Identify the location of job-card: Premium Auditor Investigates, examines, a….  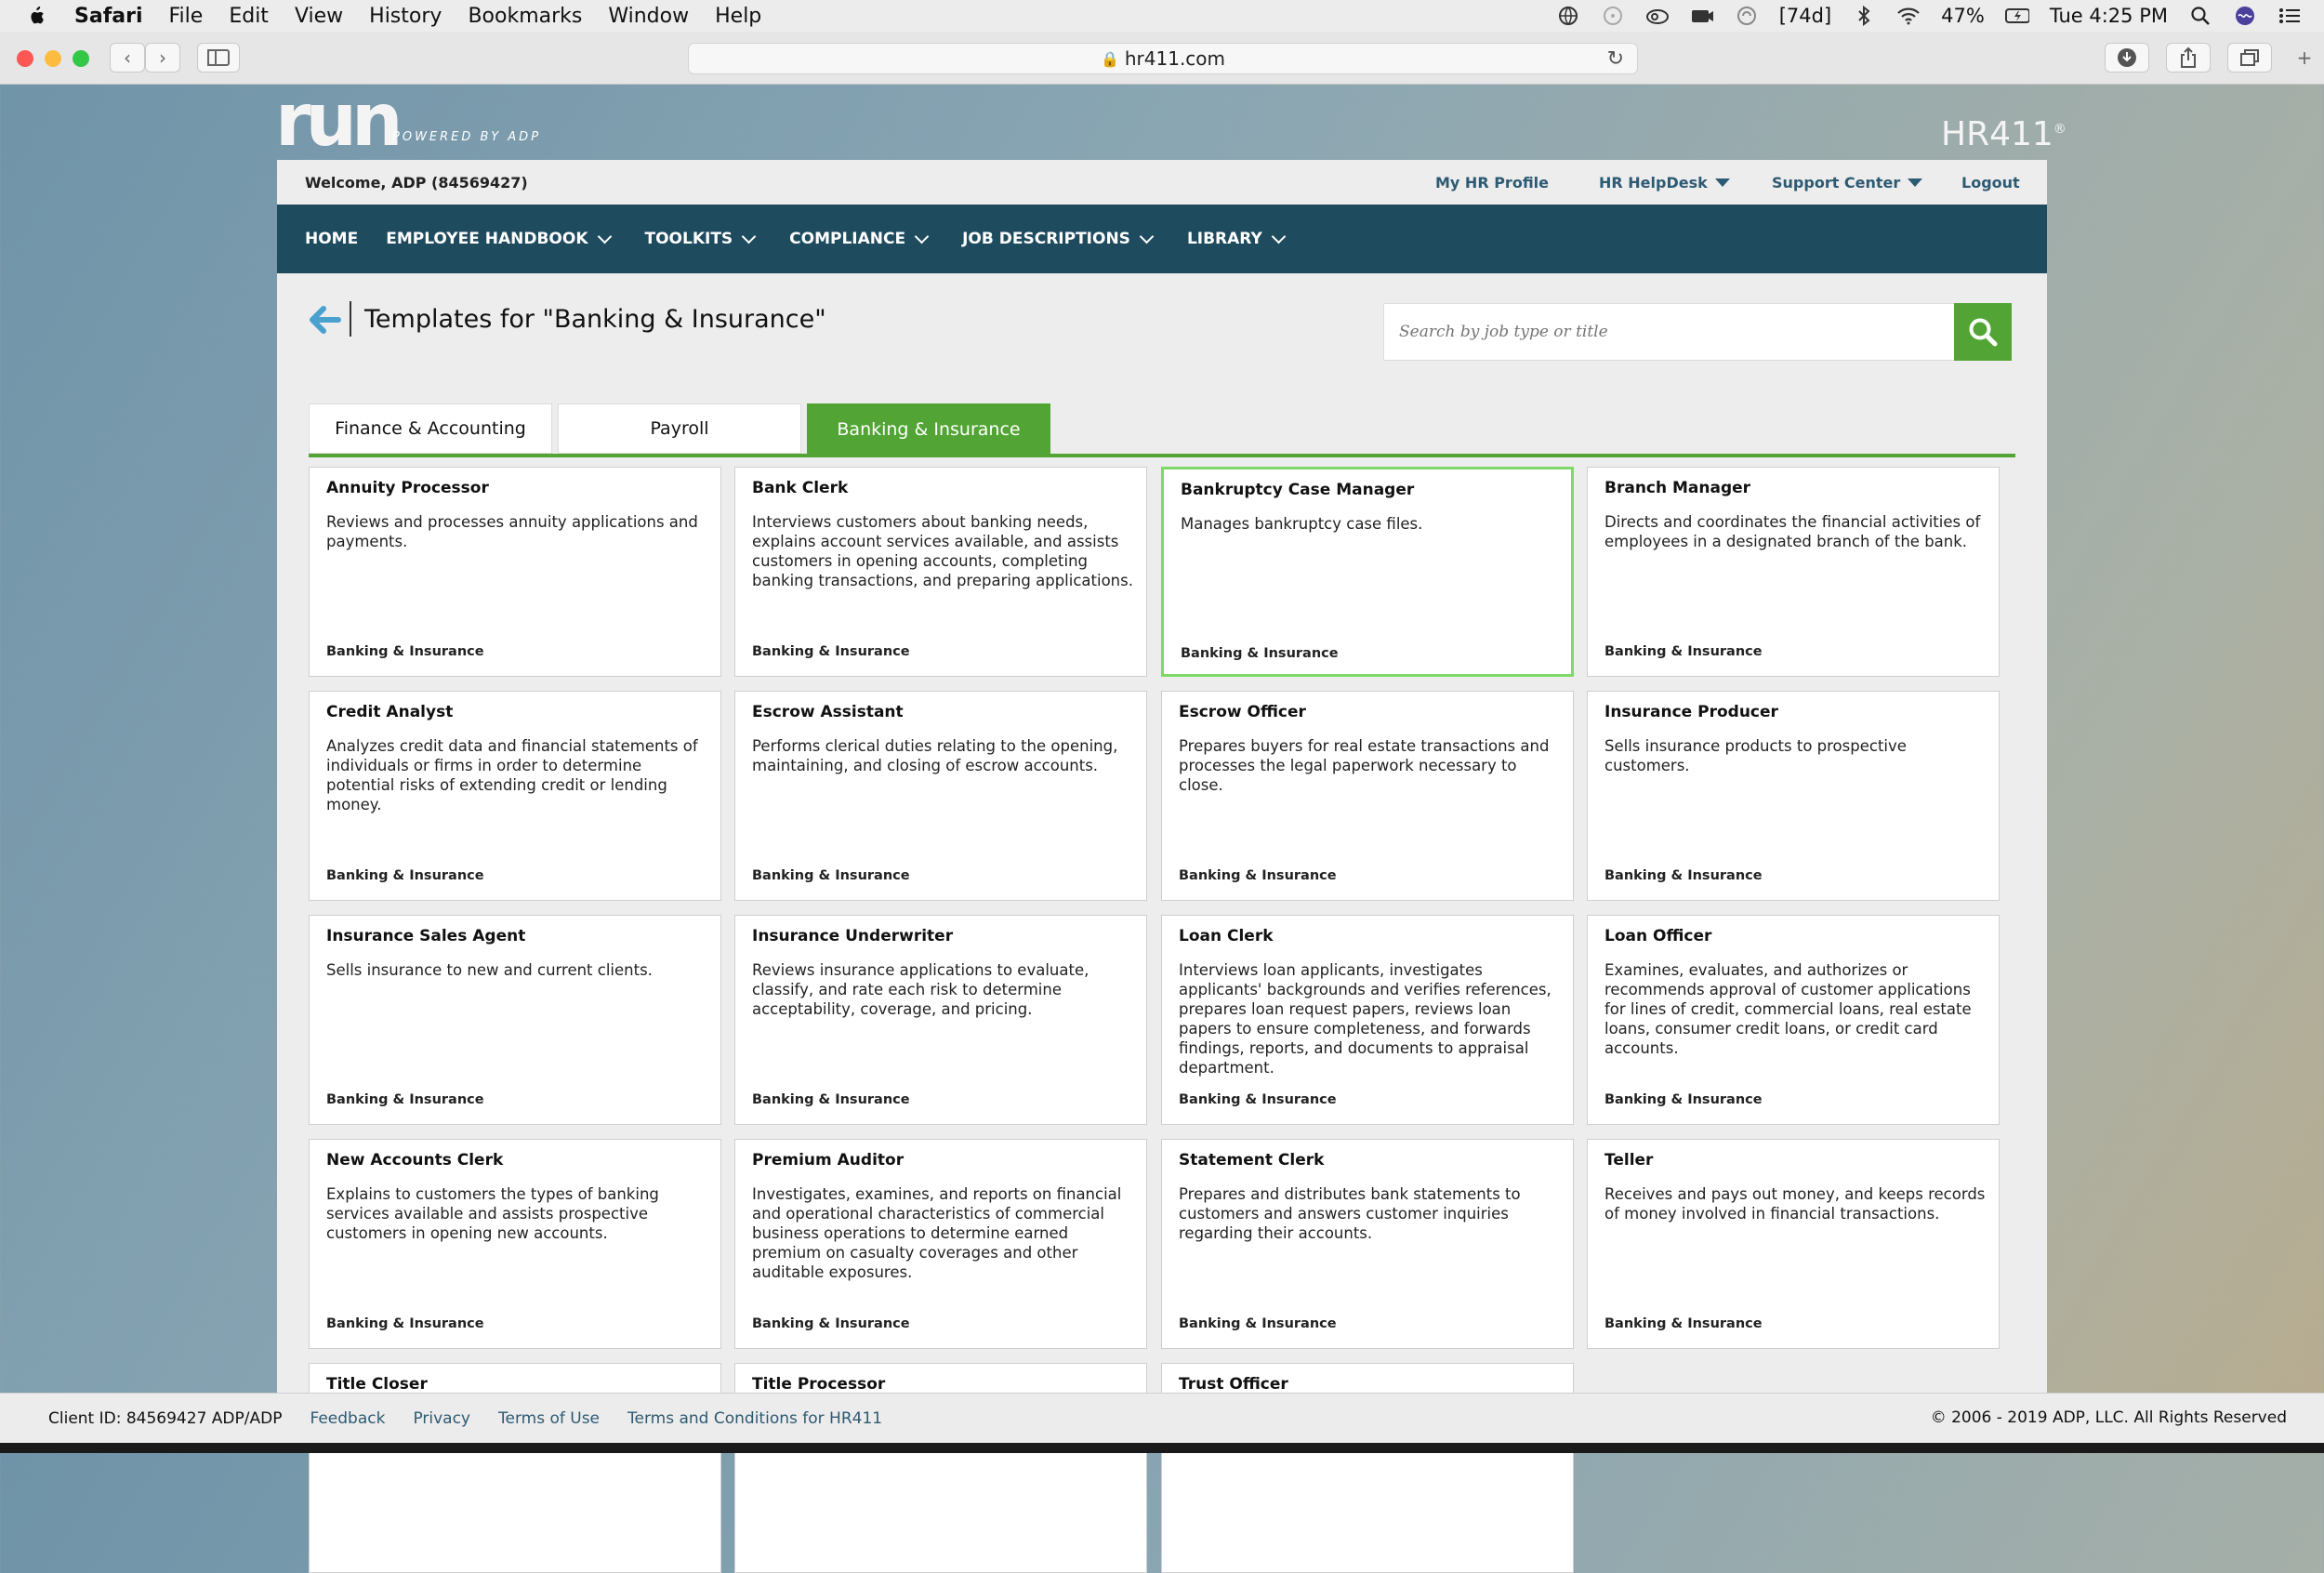
(940, 1244).